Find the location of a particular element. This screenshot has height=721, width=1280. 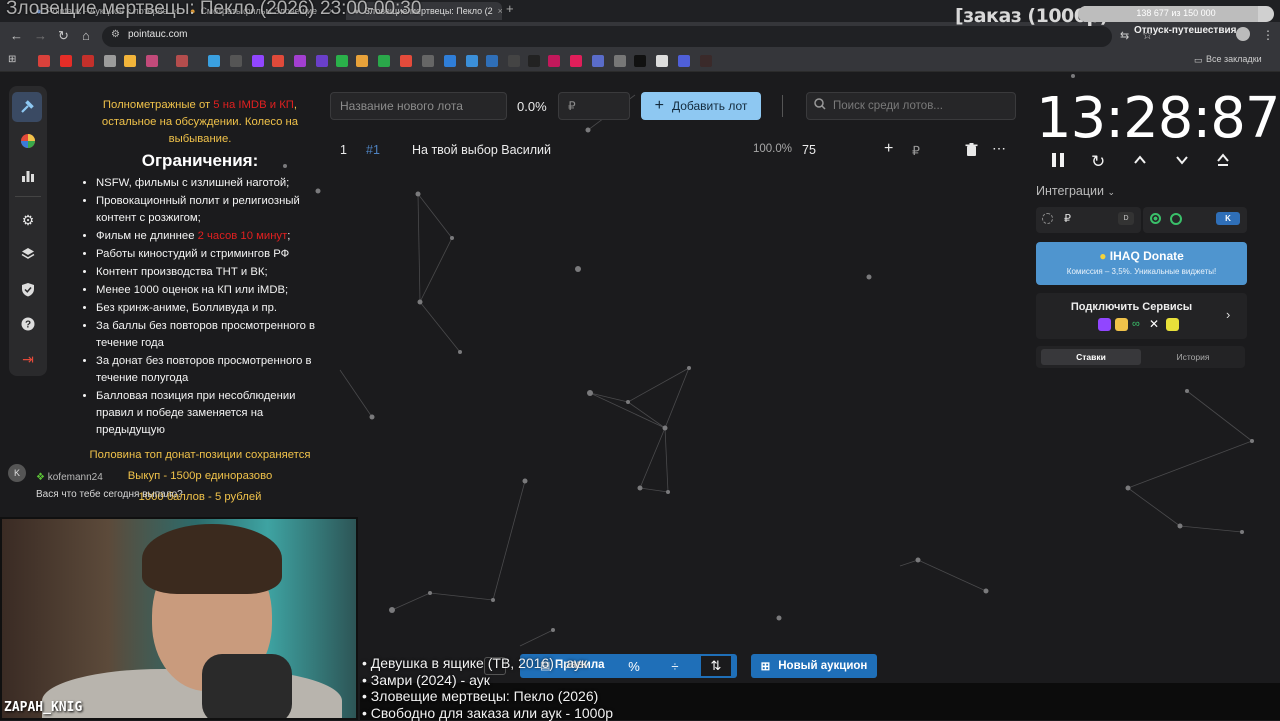

back-arrow-icon: ← is located at coordinates (16, 35).